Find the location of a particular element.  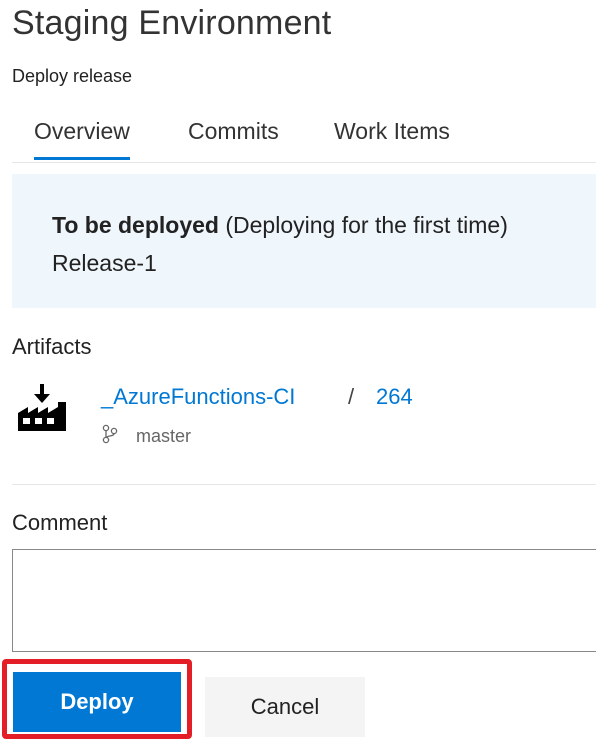

tab-overview: Overview is located at coordinates (82, 139).